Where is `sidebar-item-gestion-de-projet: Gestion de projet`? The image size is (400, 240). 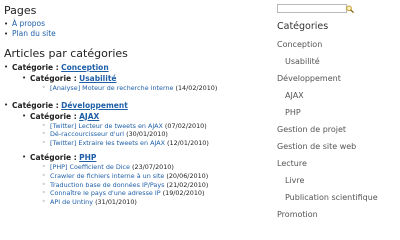 sidebar-item-gestion-de-projet: Gestion de projet is located at coordinates (337, 129).